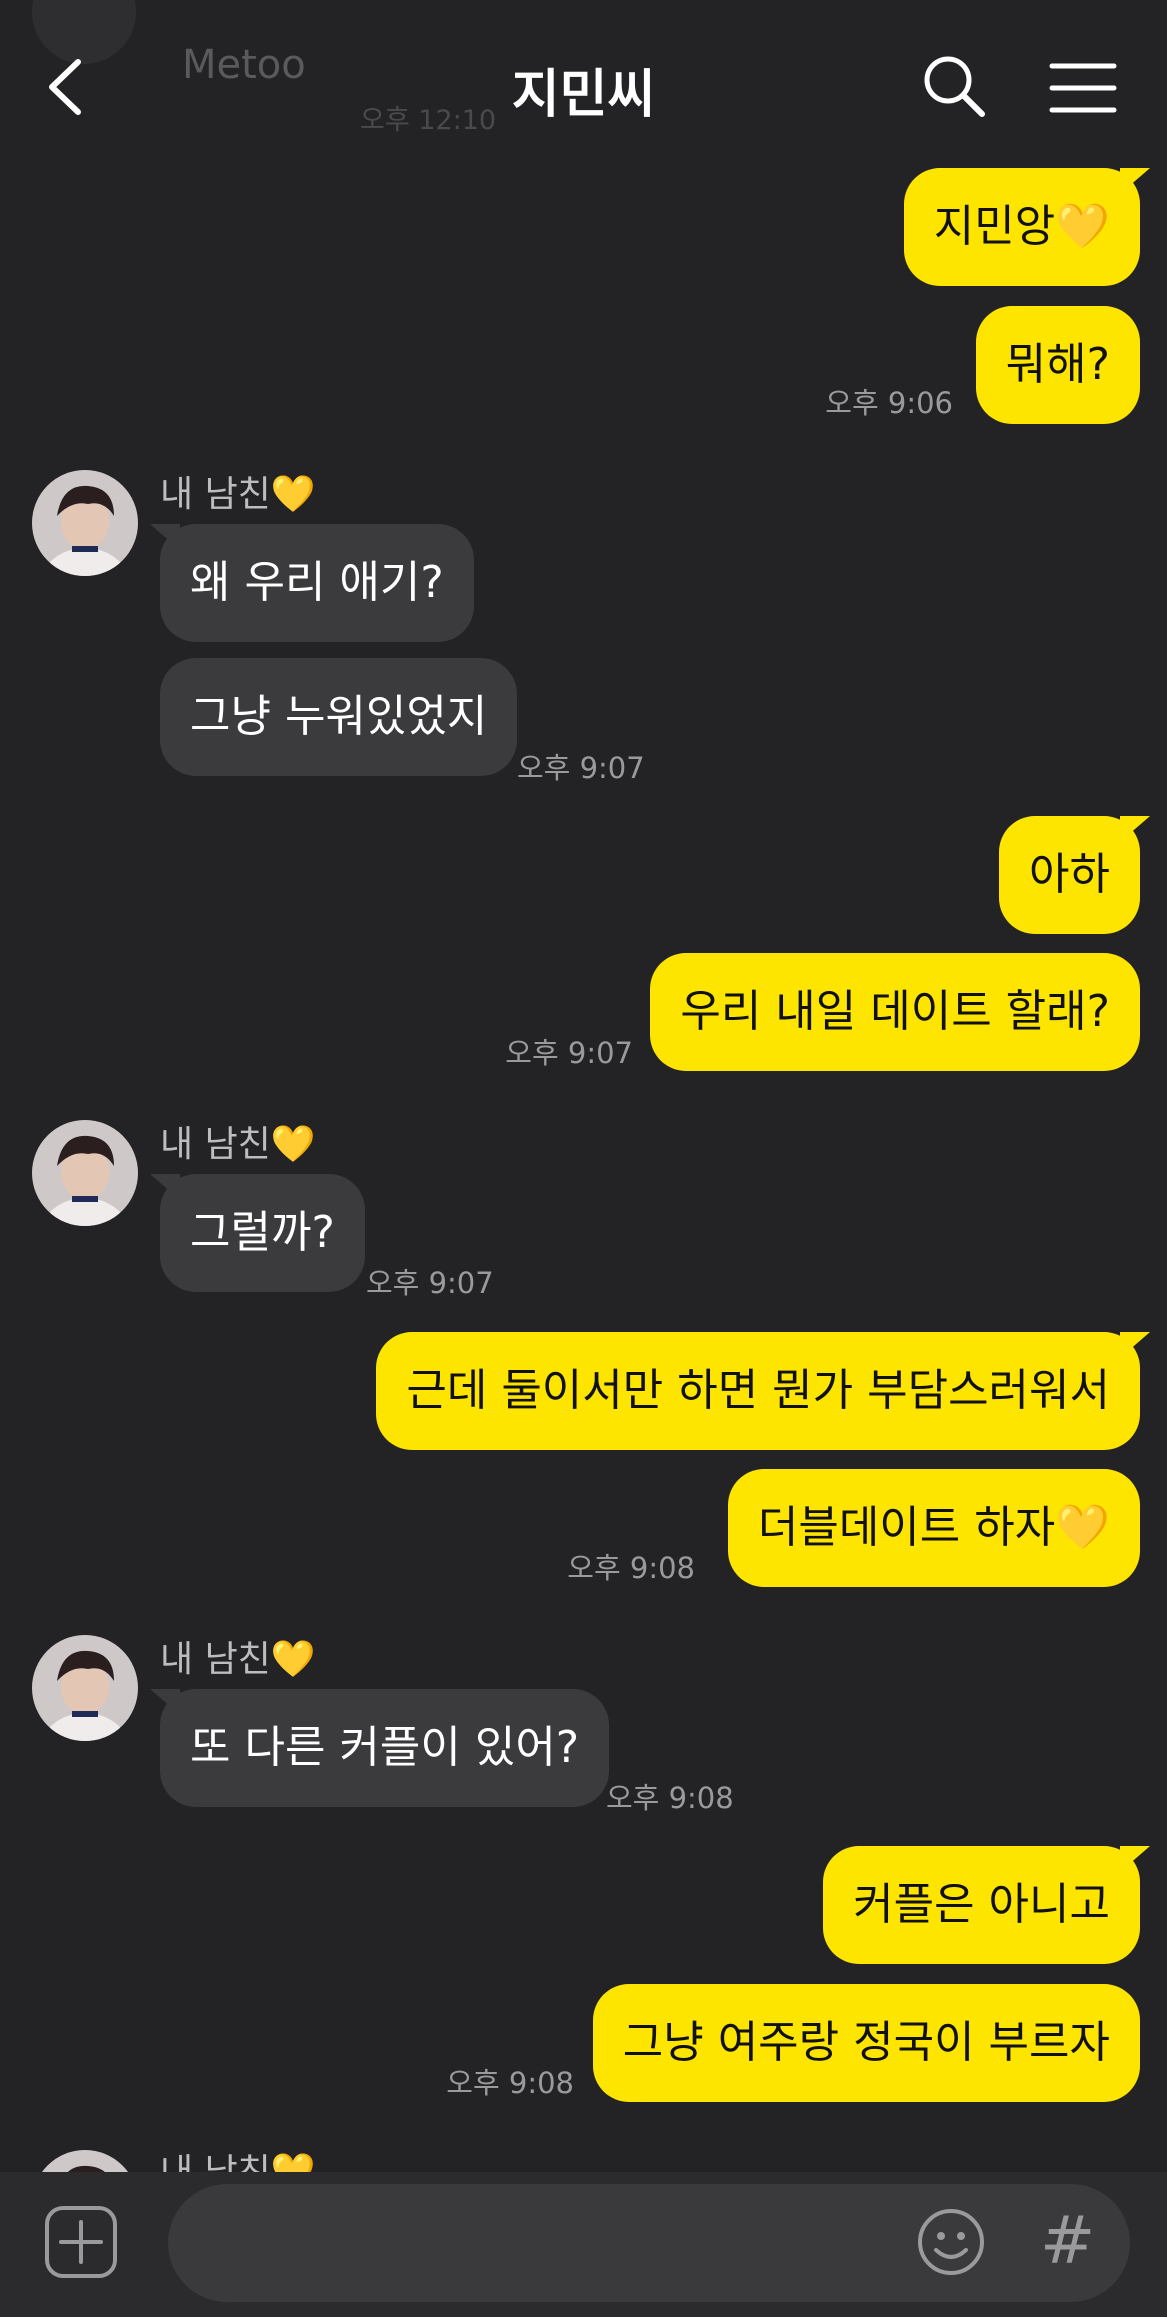  I want to click on plus-square-icon, so click(81, 2242).